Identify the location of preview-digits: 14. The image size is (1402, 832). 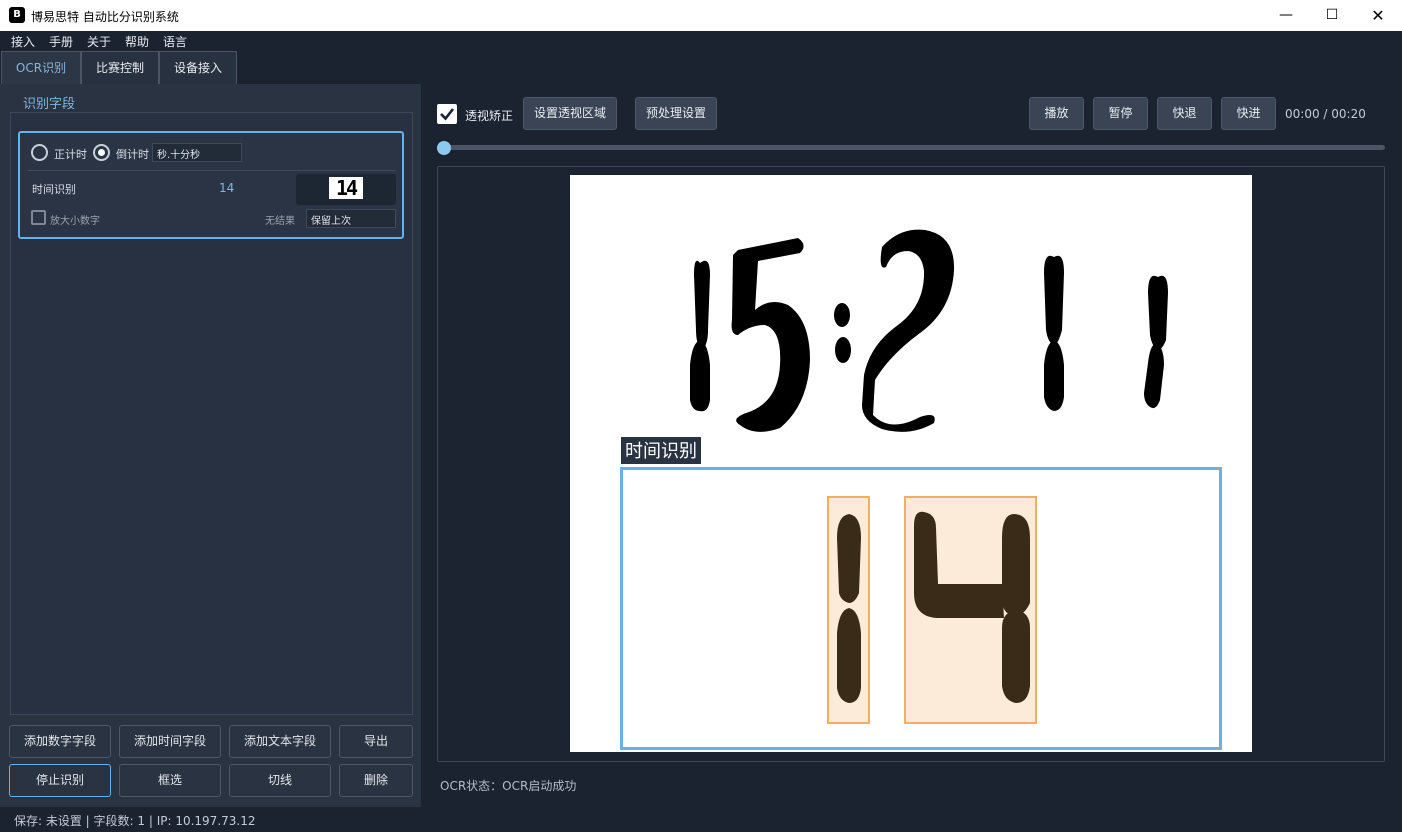
(346, 188).